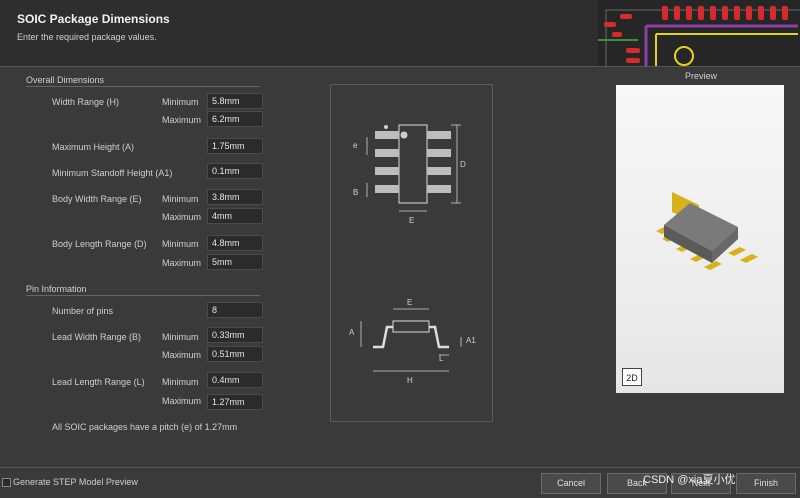  Describe the element at coordinates (143, 86) in the screenshot. I see `overall-dimensions-divider` at that location.